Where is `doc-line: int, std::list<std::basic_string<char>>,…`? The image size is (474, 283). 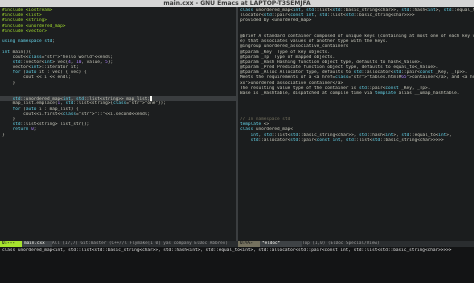
doc-line: int, std::list<std::basic_string<char>>,… is located at coordinates (356, 135).